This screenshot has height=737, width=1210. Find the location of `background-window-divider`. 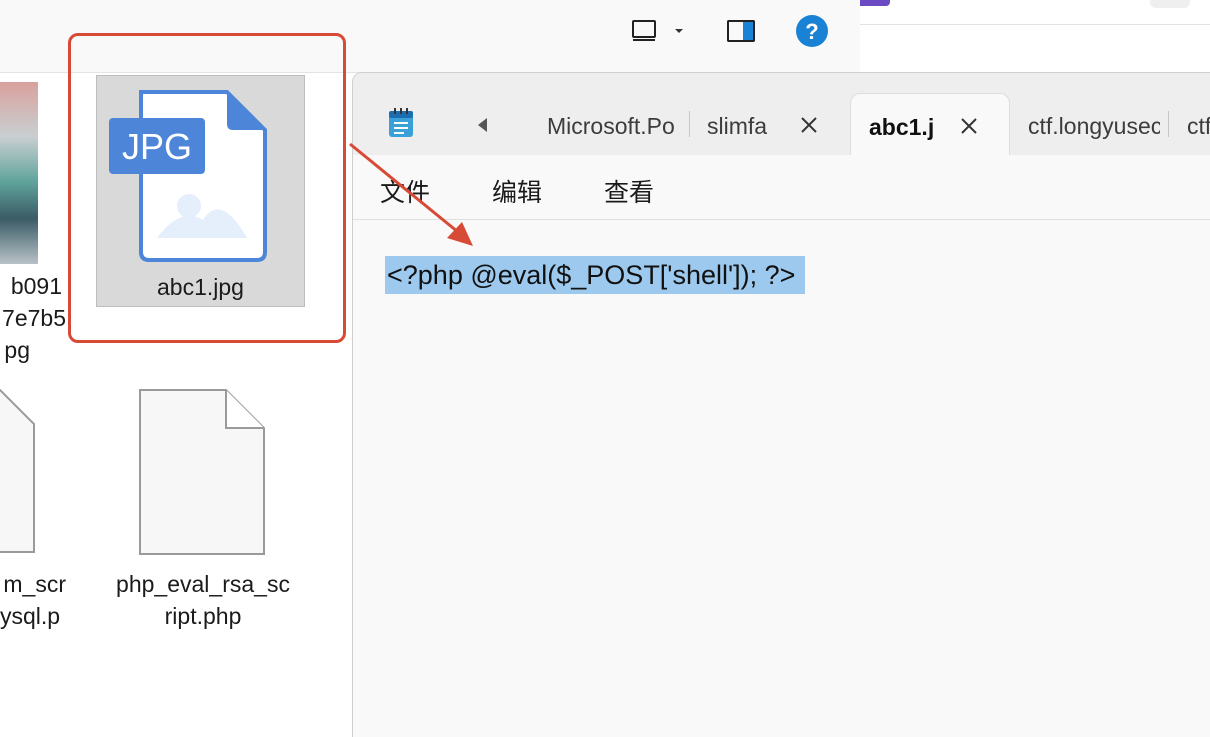

background-window-divider is located at coordinates (1035, 12).